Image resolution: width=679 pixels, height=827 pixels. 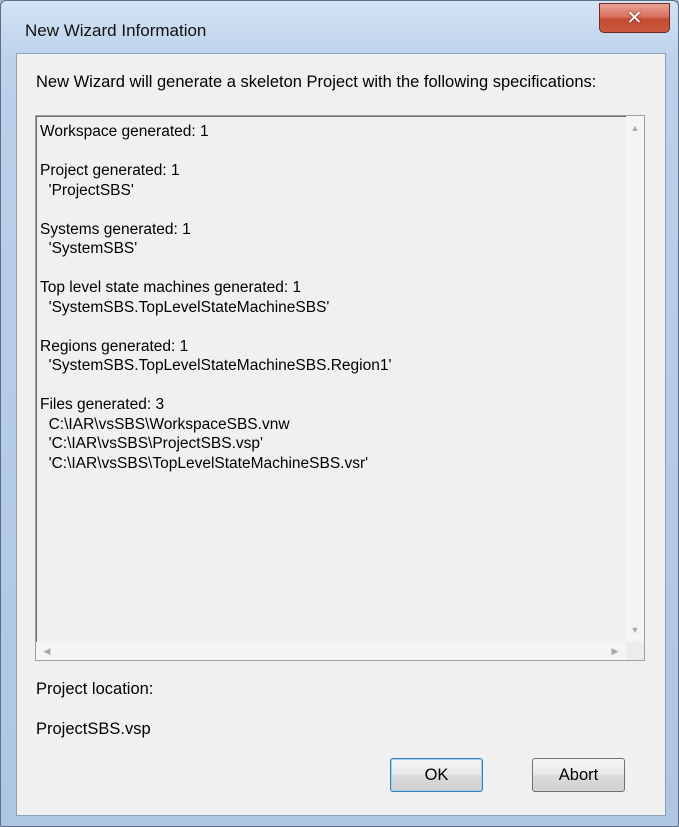 What do you see at coordinates (87, 190) in the screenshot?
I see `spec-line: 'ProjectSBS'` at bounding box center [87, 190].